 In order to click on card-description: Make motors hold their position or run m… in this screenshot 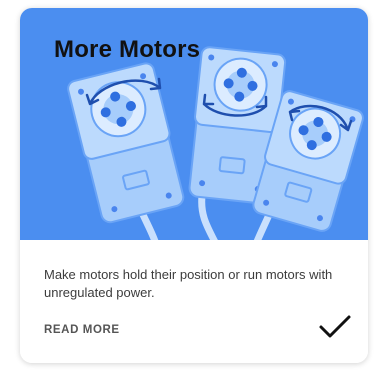, I will do `click(188, 283)`.